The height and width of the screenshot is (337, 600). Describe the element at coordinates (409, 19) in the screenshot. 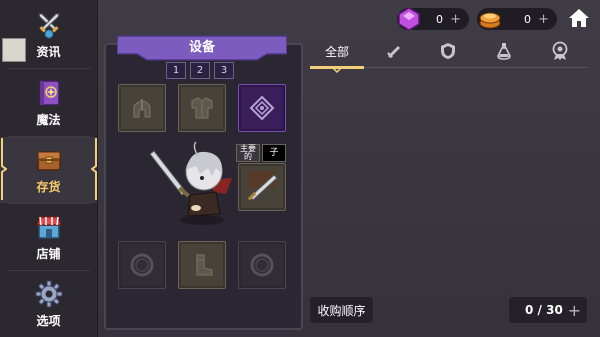

I see `gem-icon` at that location.